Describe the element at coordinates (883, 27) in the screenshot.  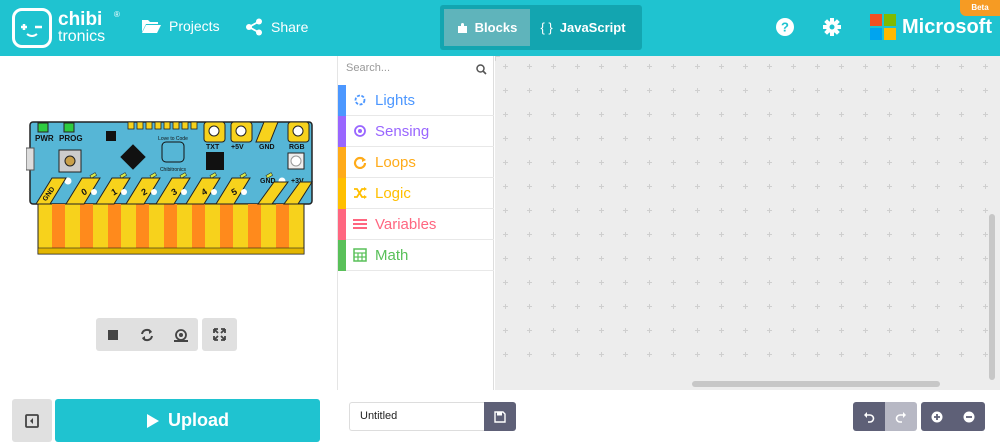
I see `microsoft-windows-icon` at that location.